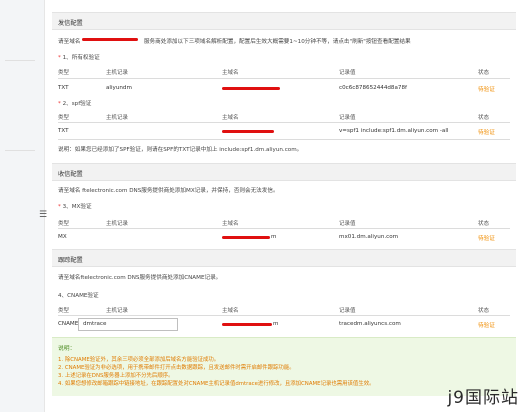 The width and height of the screenshot is (527, 412). I want to click on tip-line-3: 3. 上述记录在DNS服务器上添加不分先后顺序。, so click(116, 376).